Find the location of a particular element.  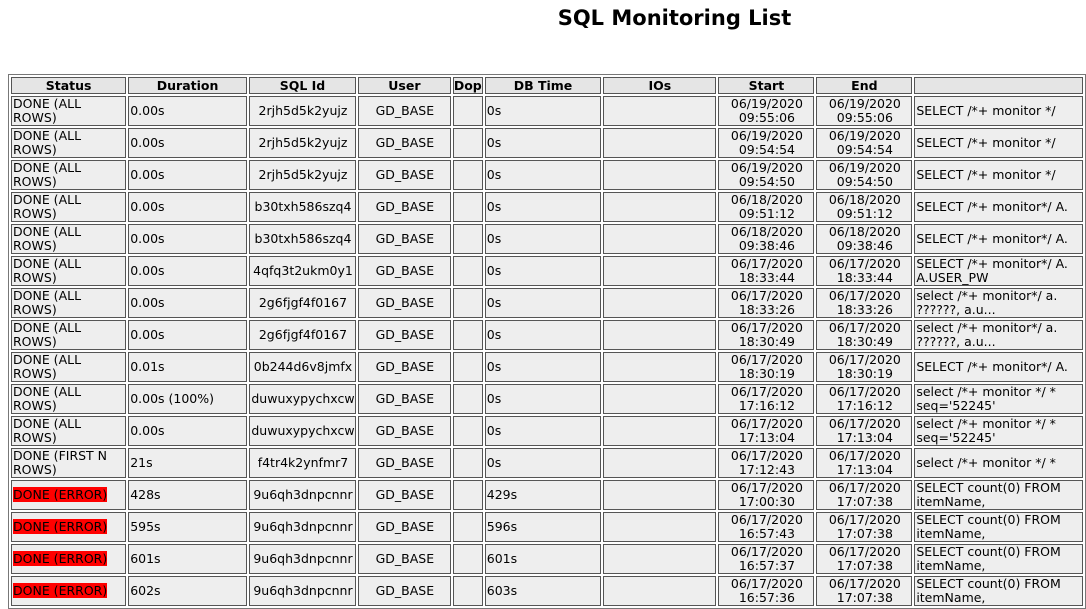

status-cell: DONE (ERROR) is located at coordinates (68, 591).